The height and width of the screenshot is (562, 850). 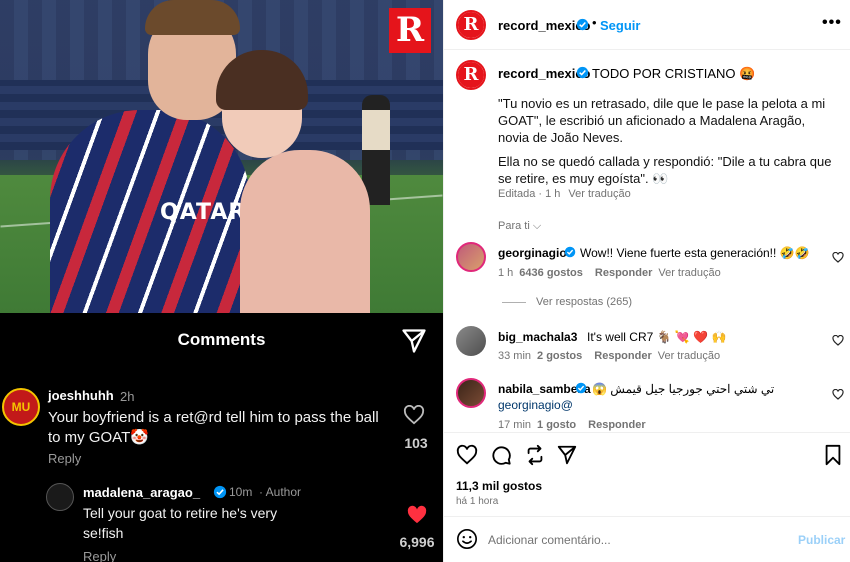 What do you see at coordinates (564, 194) in the screenshot?
I see `caption-meta: Editada · 1 h Ver tradução` at bounding box center [564, 194].